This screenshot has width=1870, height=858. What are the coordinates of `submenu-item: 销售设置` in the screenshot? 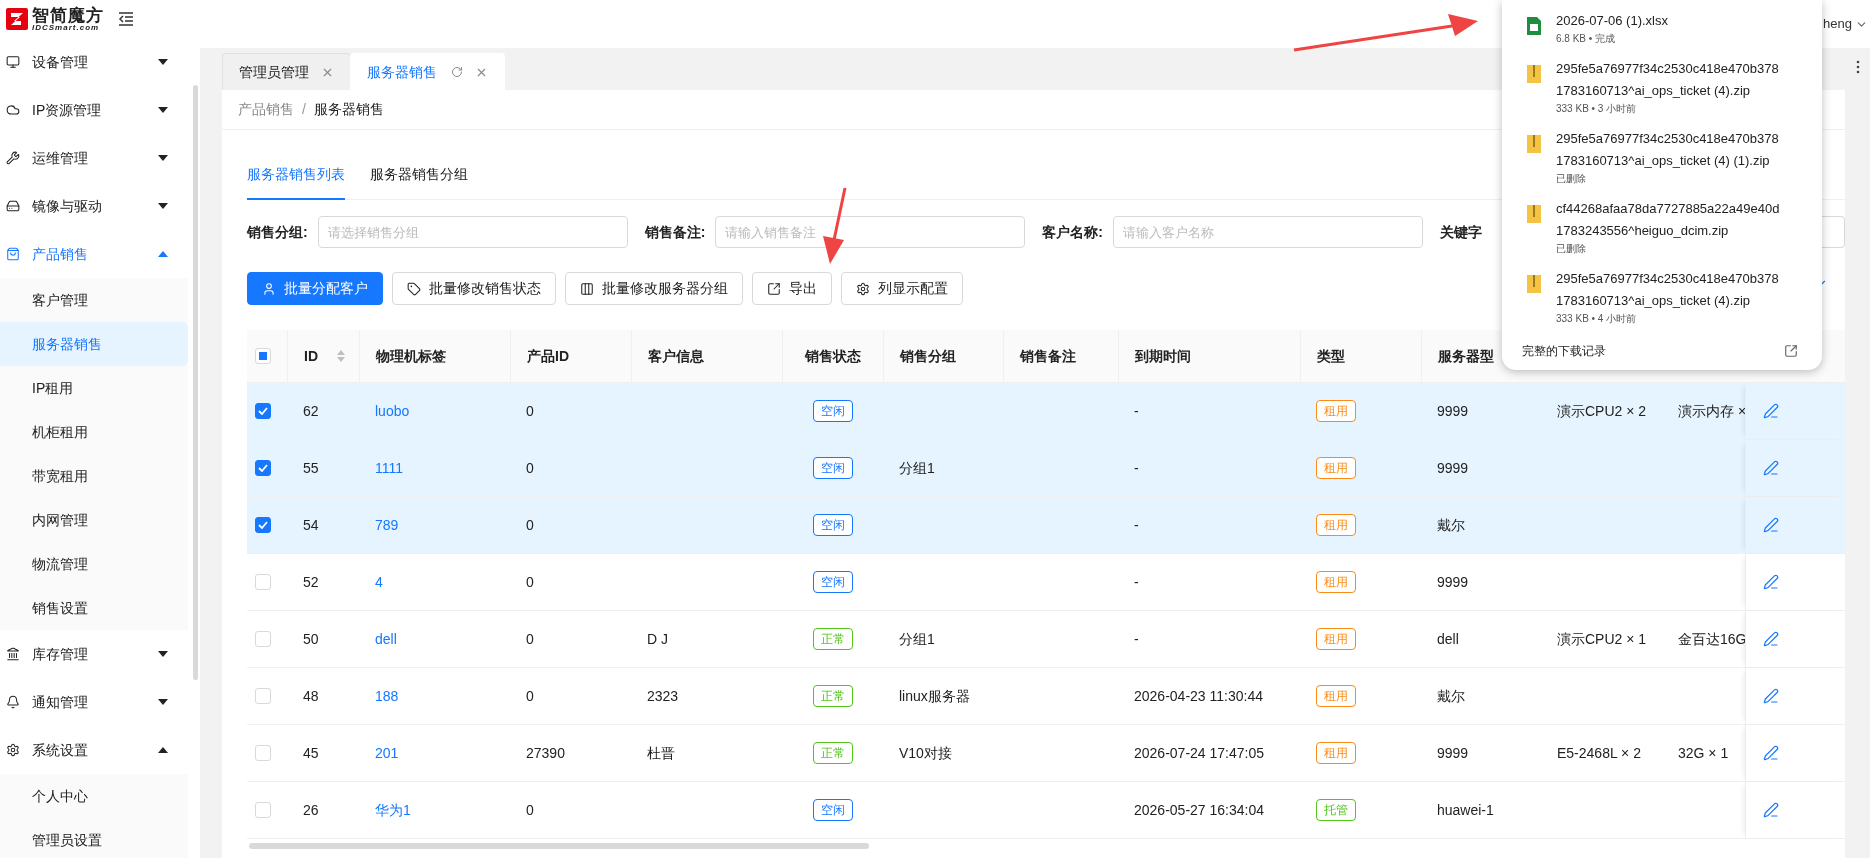 It's located at (94, 608).